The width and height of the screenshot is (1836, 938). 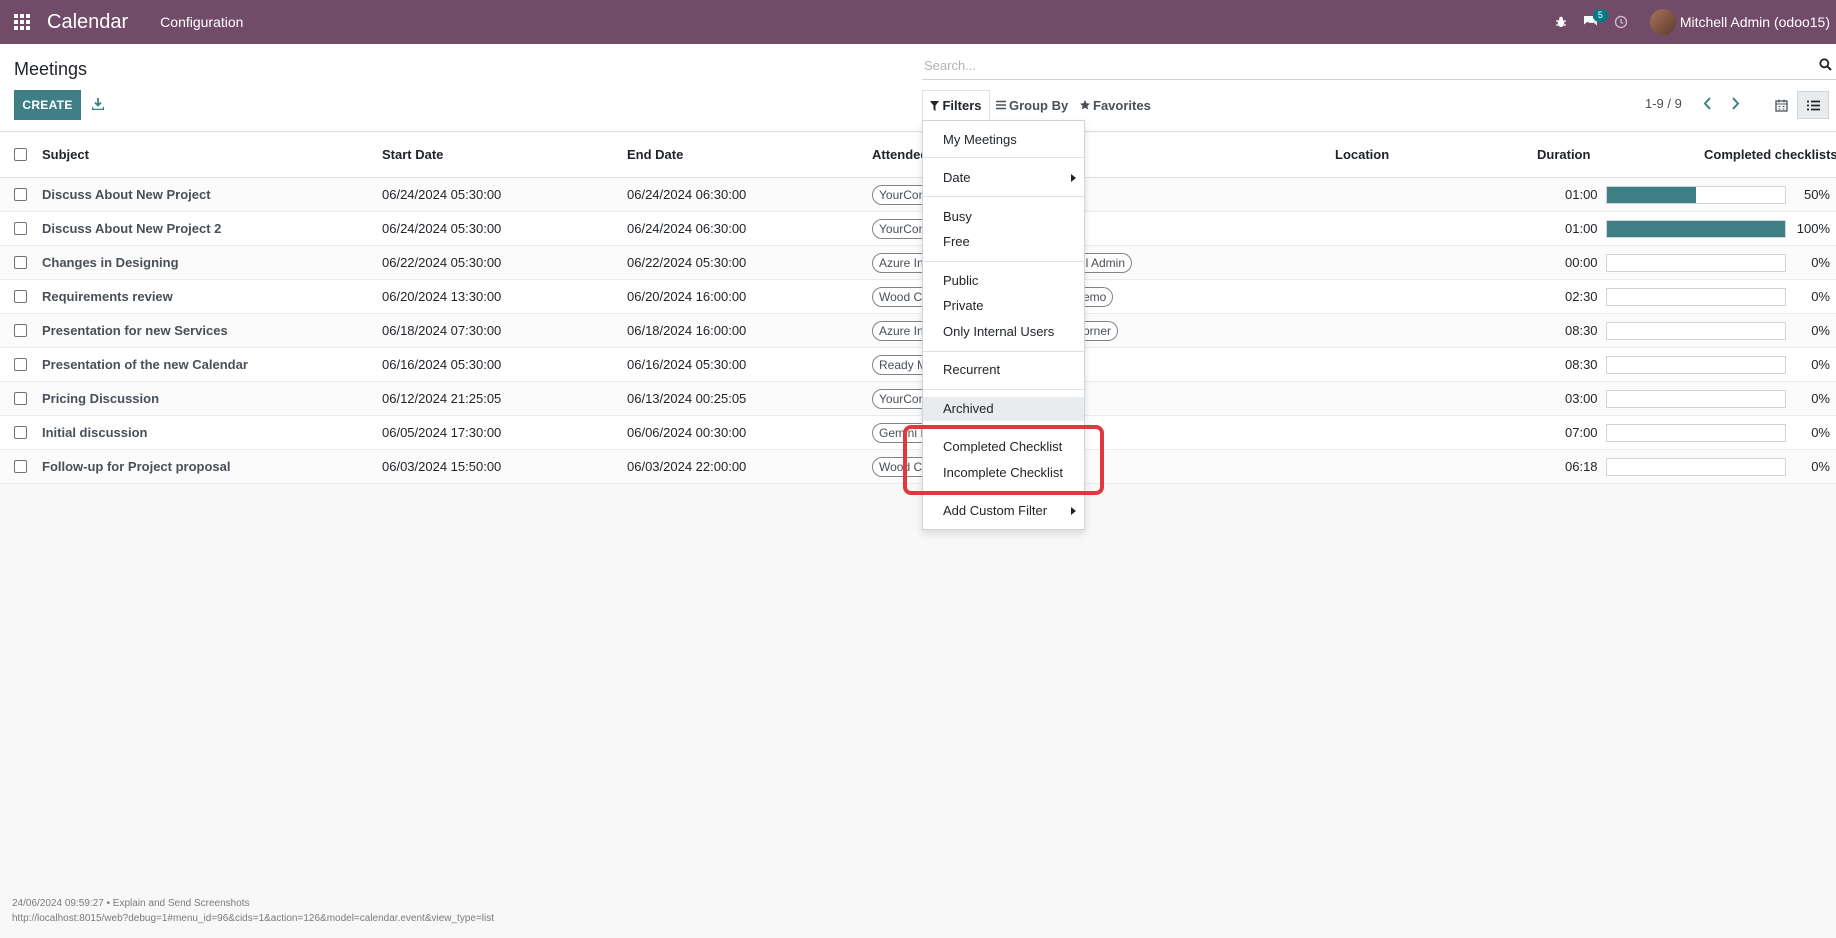 I want to click on page-title: Meetings, so click(x=51, y=69).